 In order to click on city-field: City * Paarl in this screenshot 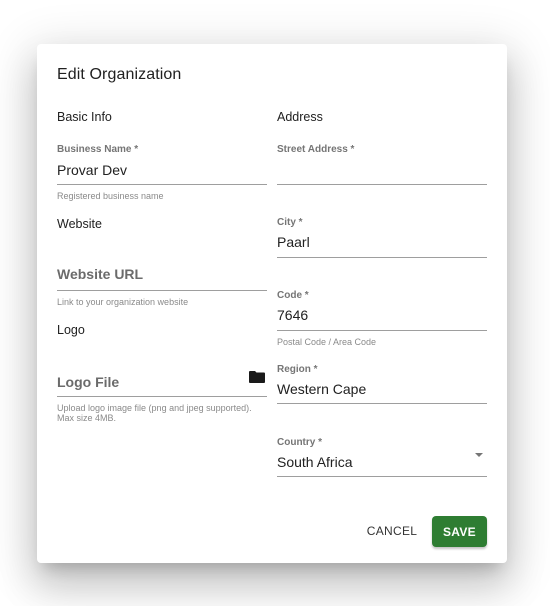, I will do `click(382, 238)`.